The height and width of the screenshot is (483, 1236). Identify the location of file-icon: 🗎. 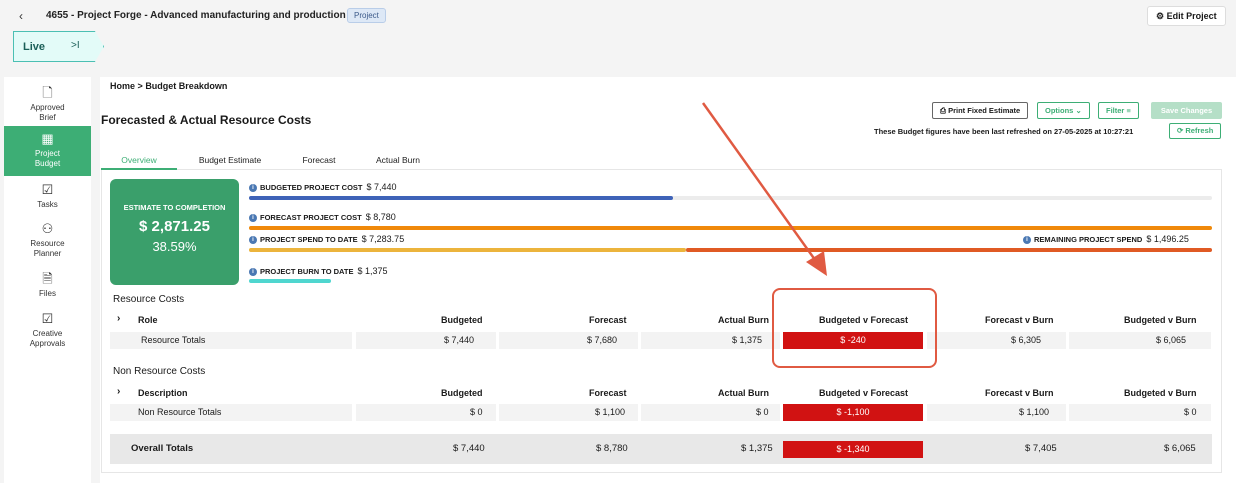
(47, 278).